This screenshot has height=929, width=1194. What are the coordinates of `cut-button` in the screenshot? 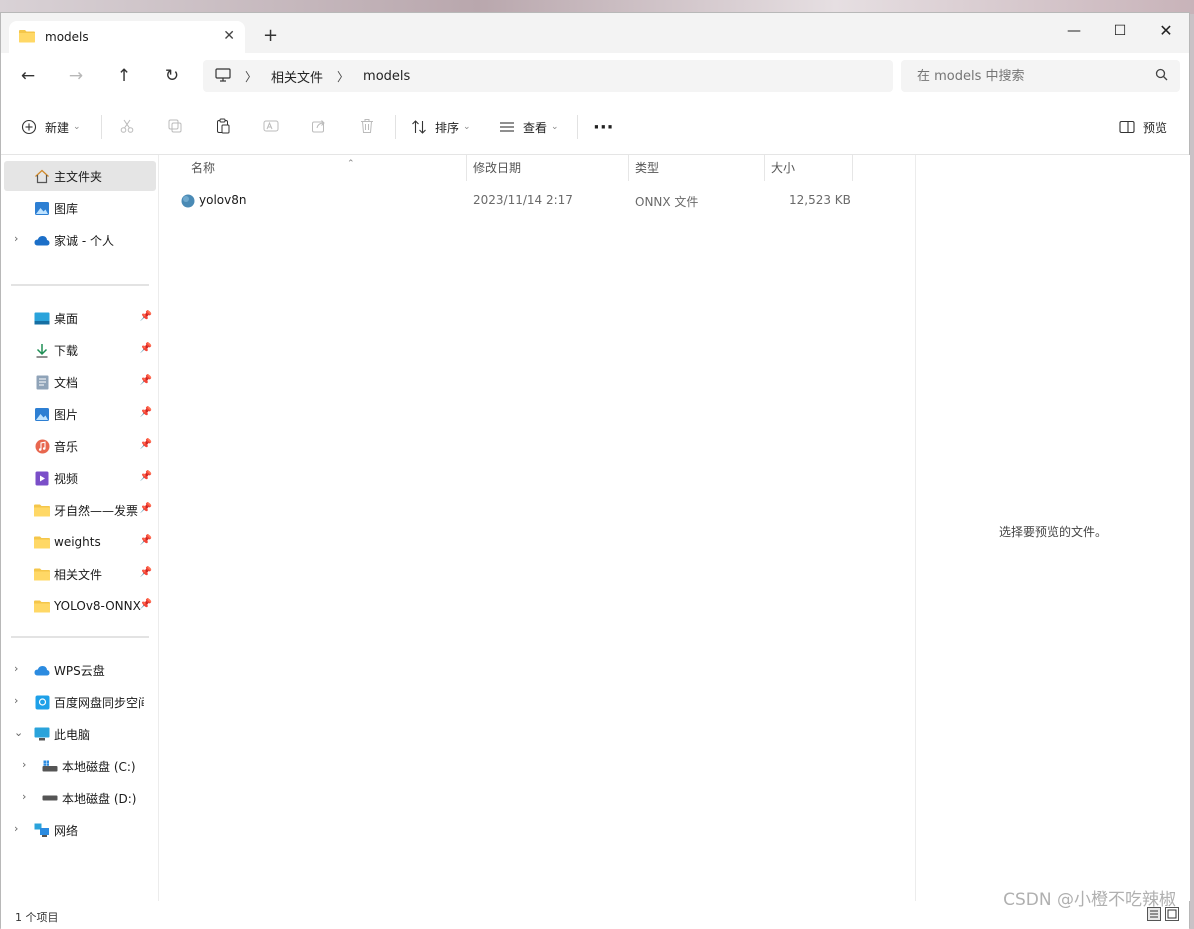 It's located at (127, 127).